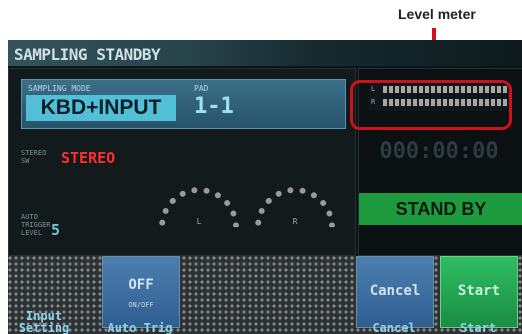 The image size is (522, 334). What do you see at coordinates (214, 106) in the screenshot?
I see `pad-value: 1-1` at bounding box center [214, 106].